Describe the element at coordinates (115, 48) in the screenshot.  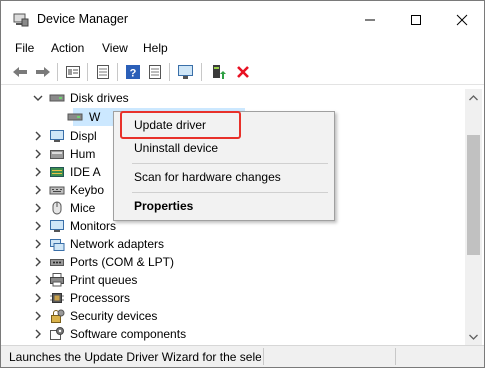
I see `menu-view: View` at that location.